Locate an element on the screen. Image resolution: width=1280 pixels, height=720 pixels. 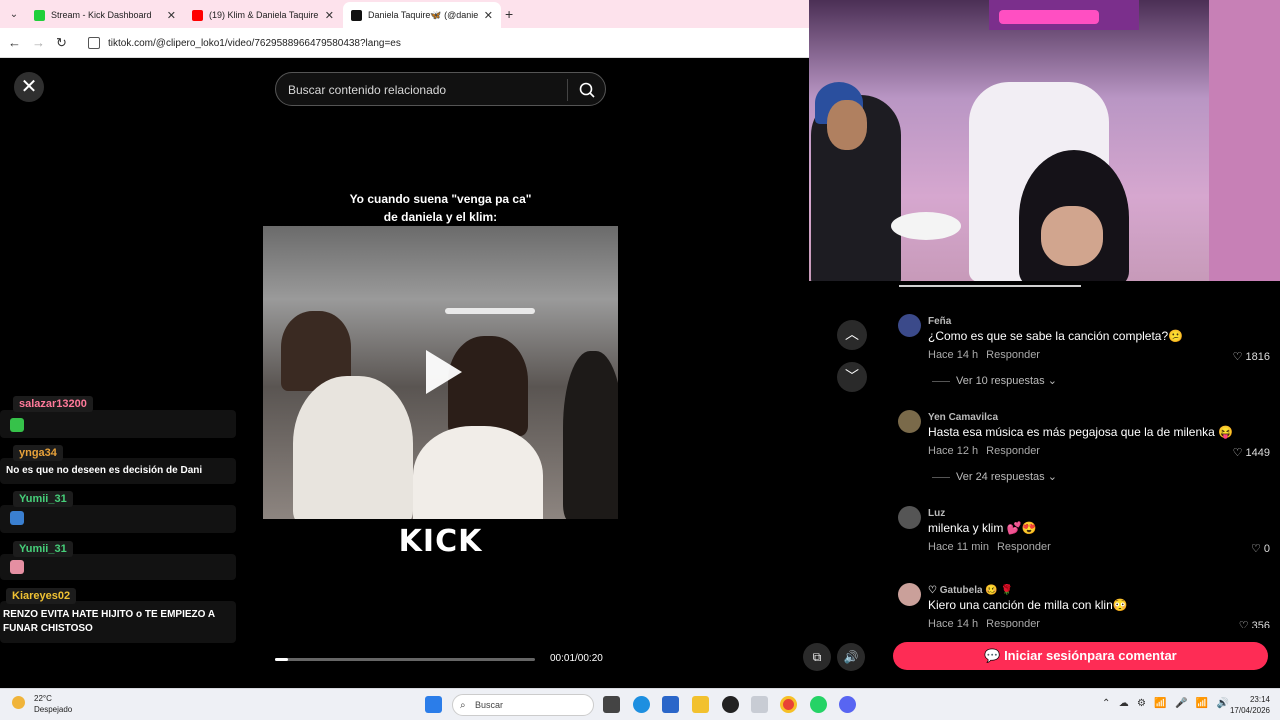
site-info-icon is located at coordinates (94, 43).